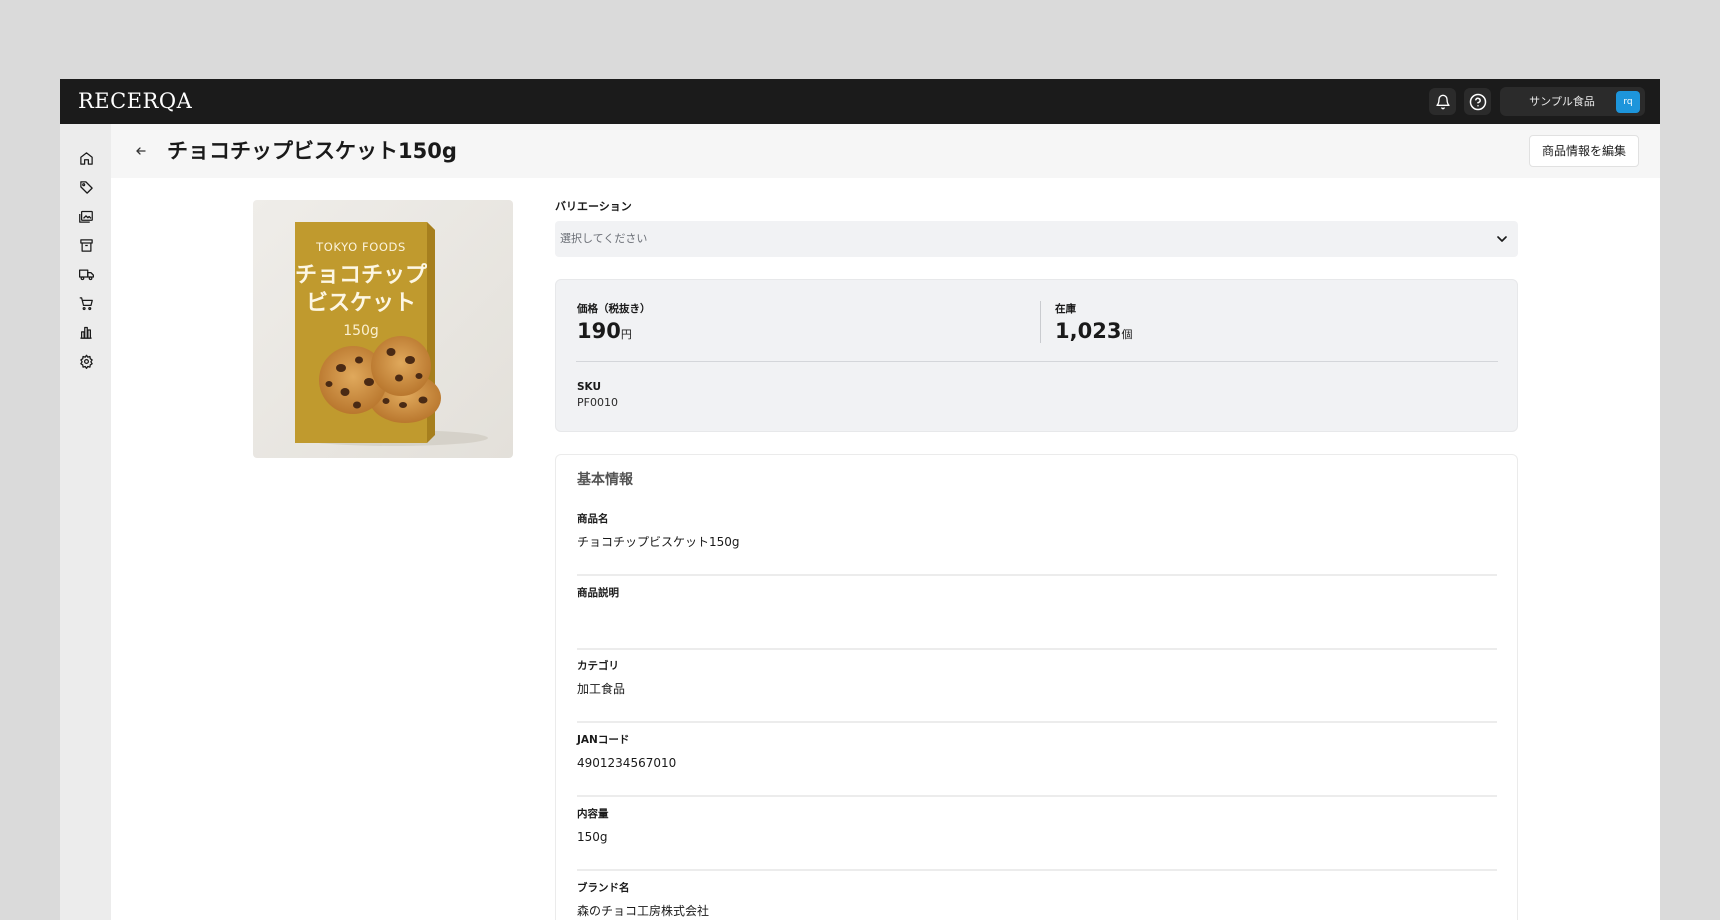 The width and height of the screenshot is (1720, 920). I want to click on field-value: 森のチョコ工房株式会社, so click(643, 911).